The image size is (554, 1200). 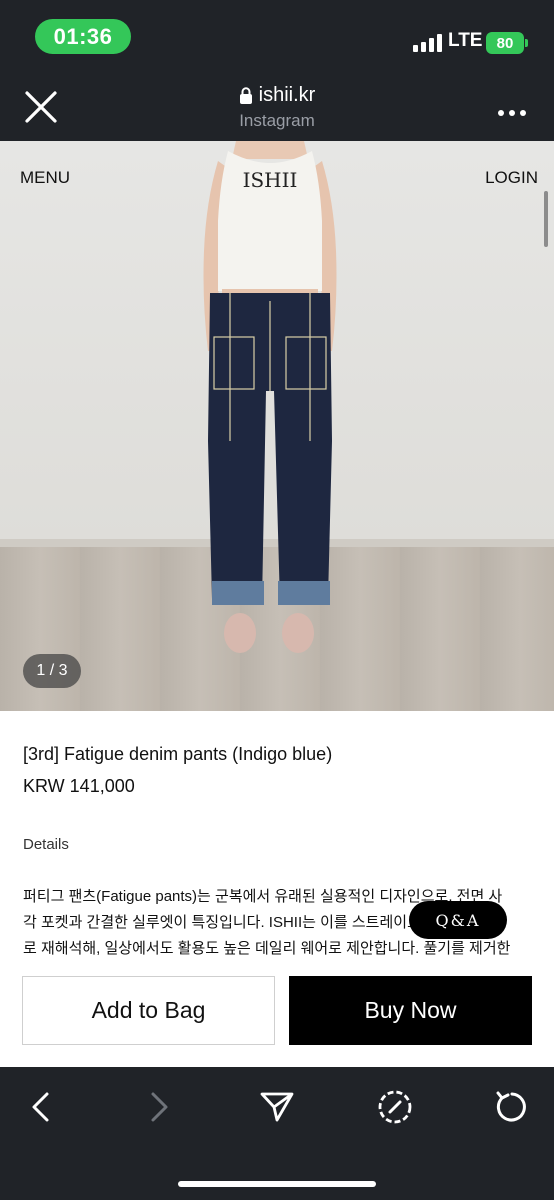 What do you see at coordinates (512, 1107) in the screenshot?
I see `reload-icon` at bounding box center [512, 1107].